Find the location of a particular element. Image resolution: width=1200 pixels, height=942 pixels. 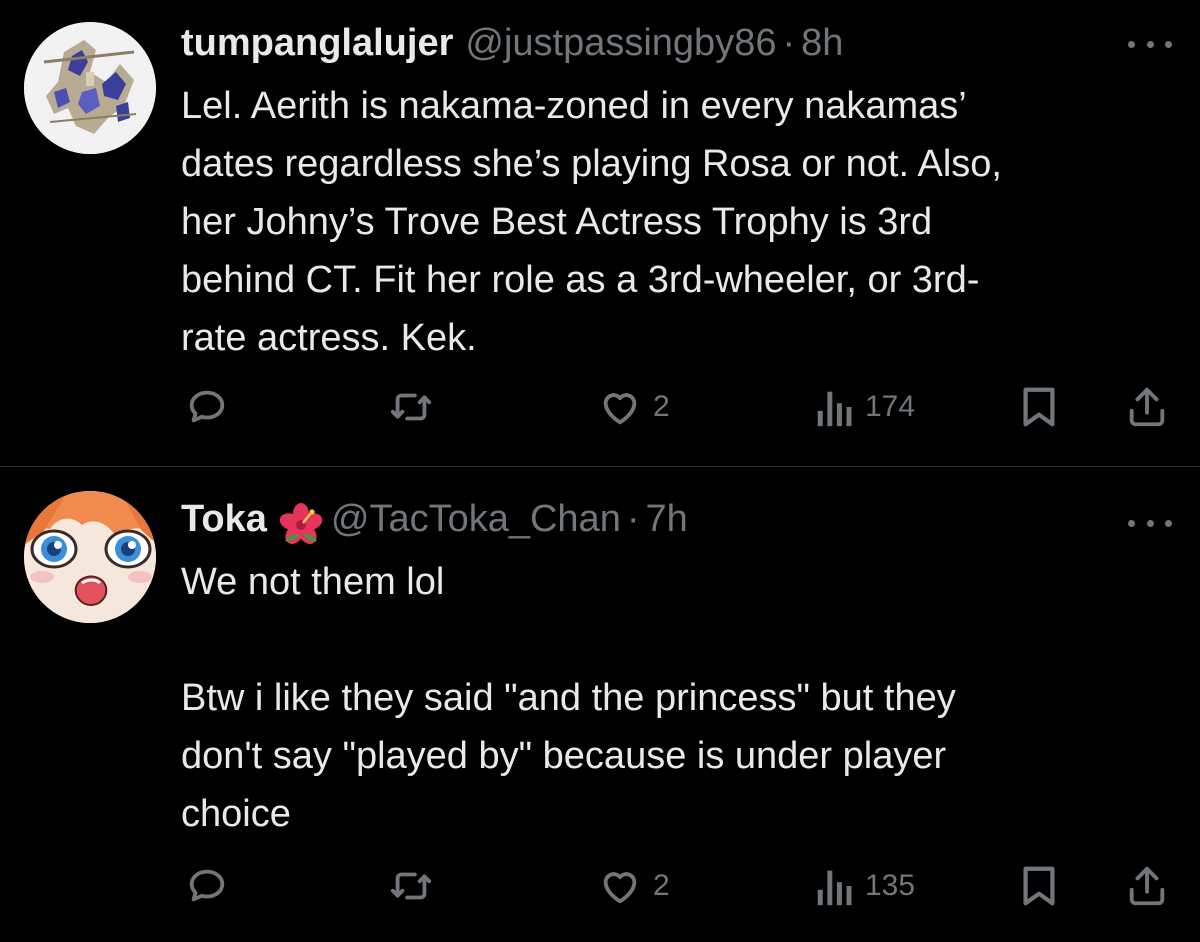

action-bar: 2 135 is located at coordinates (600, 886).